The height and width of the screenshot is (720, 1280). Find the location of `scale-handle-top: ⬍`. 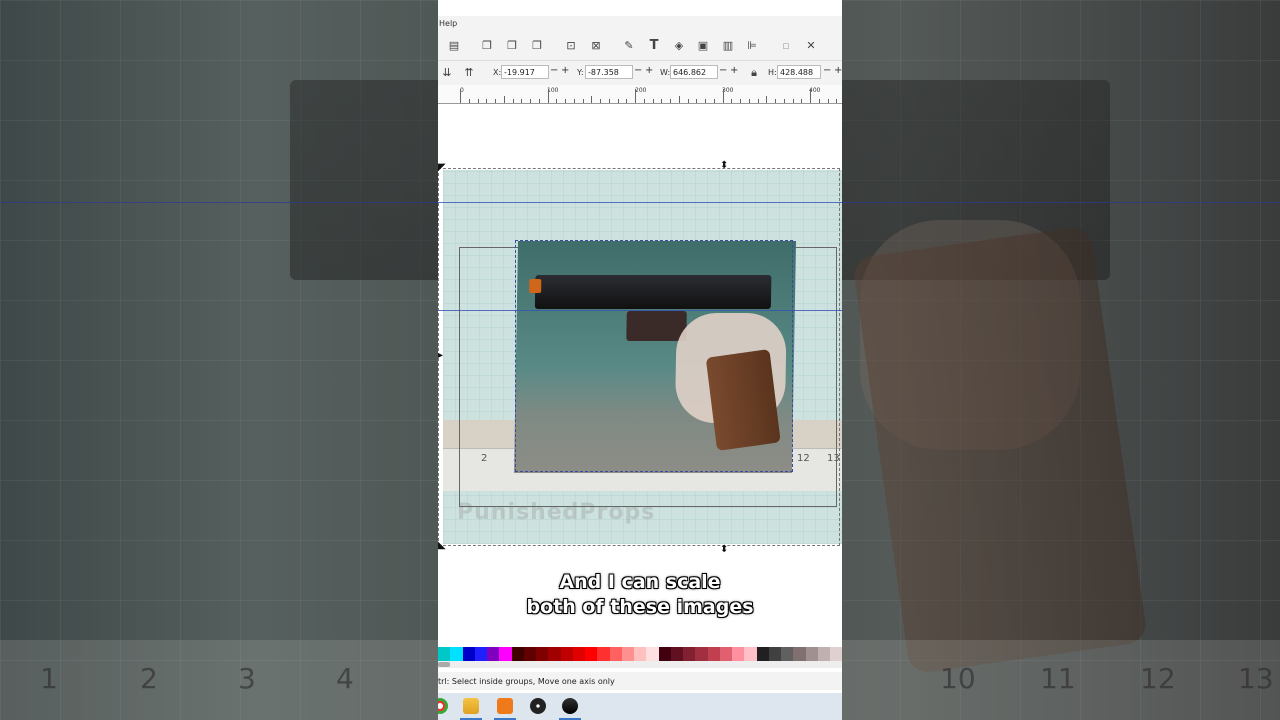

scale-handle-top: ⬍ is located at coordinates (724, 165).